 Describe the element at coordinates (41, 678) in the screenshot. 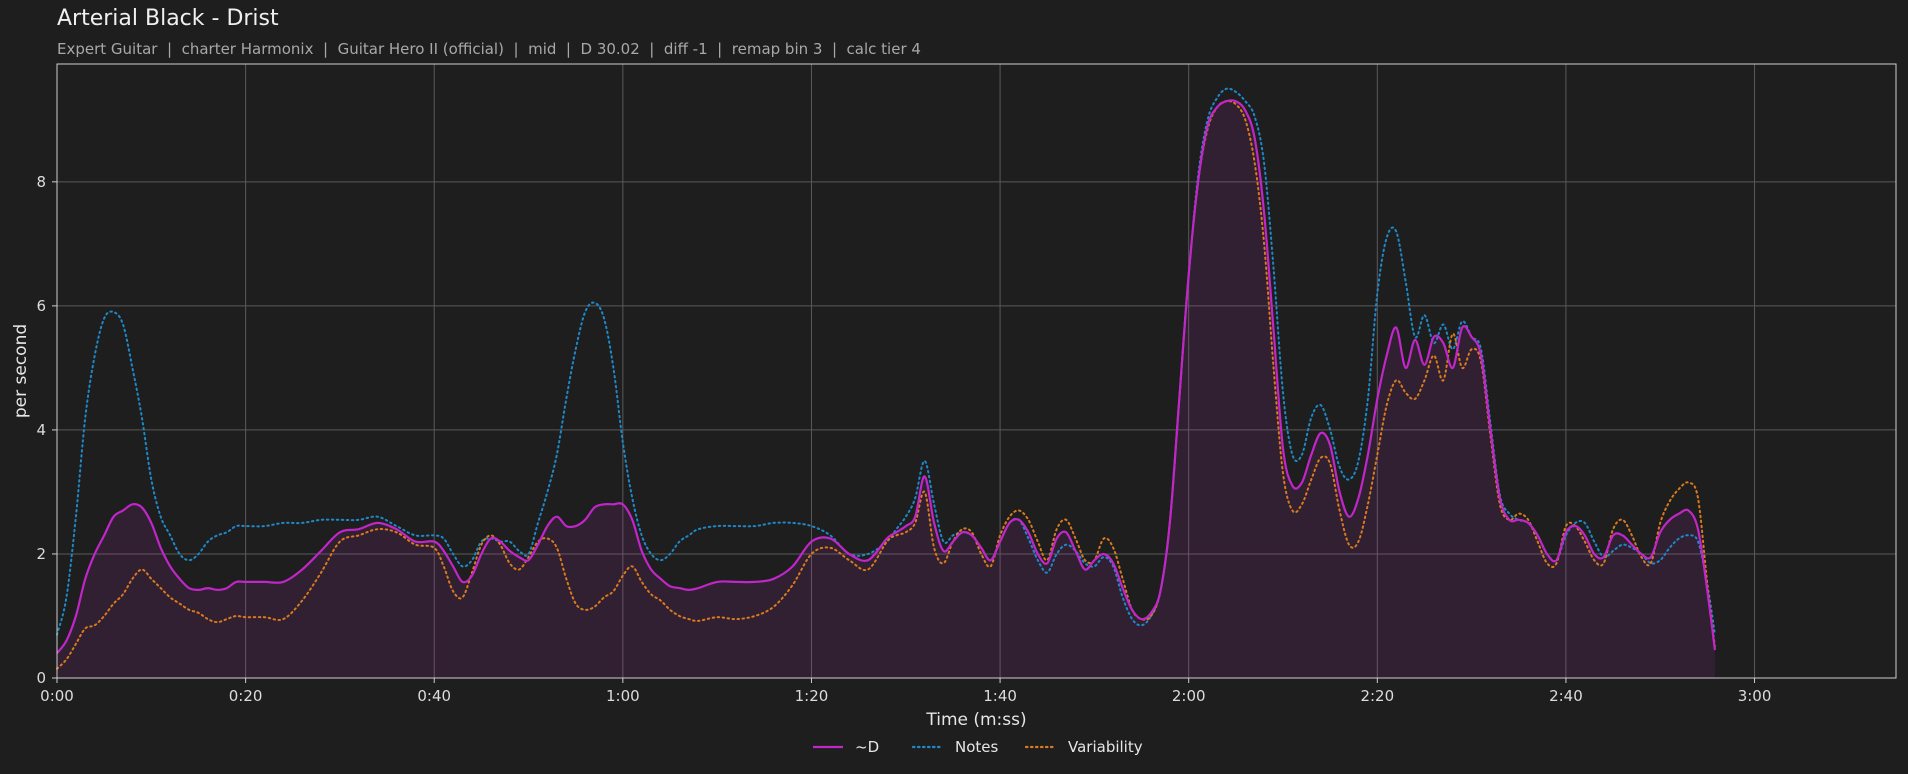

I see `y-tick-label: 0` at that location.